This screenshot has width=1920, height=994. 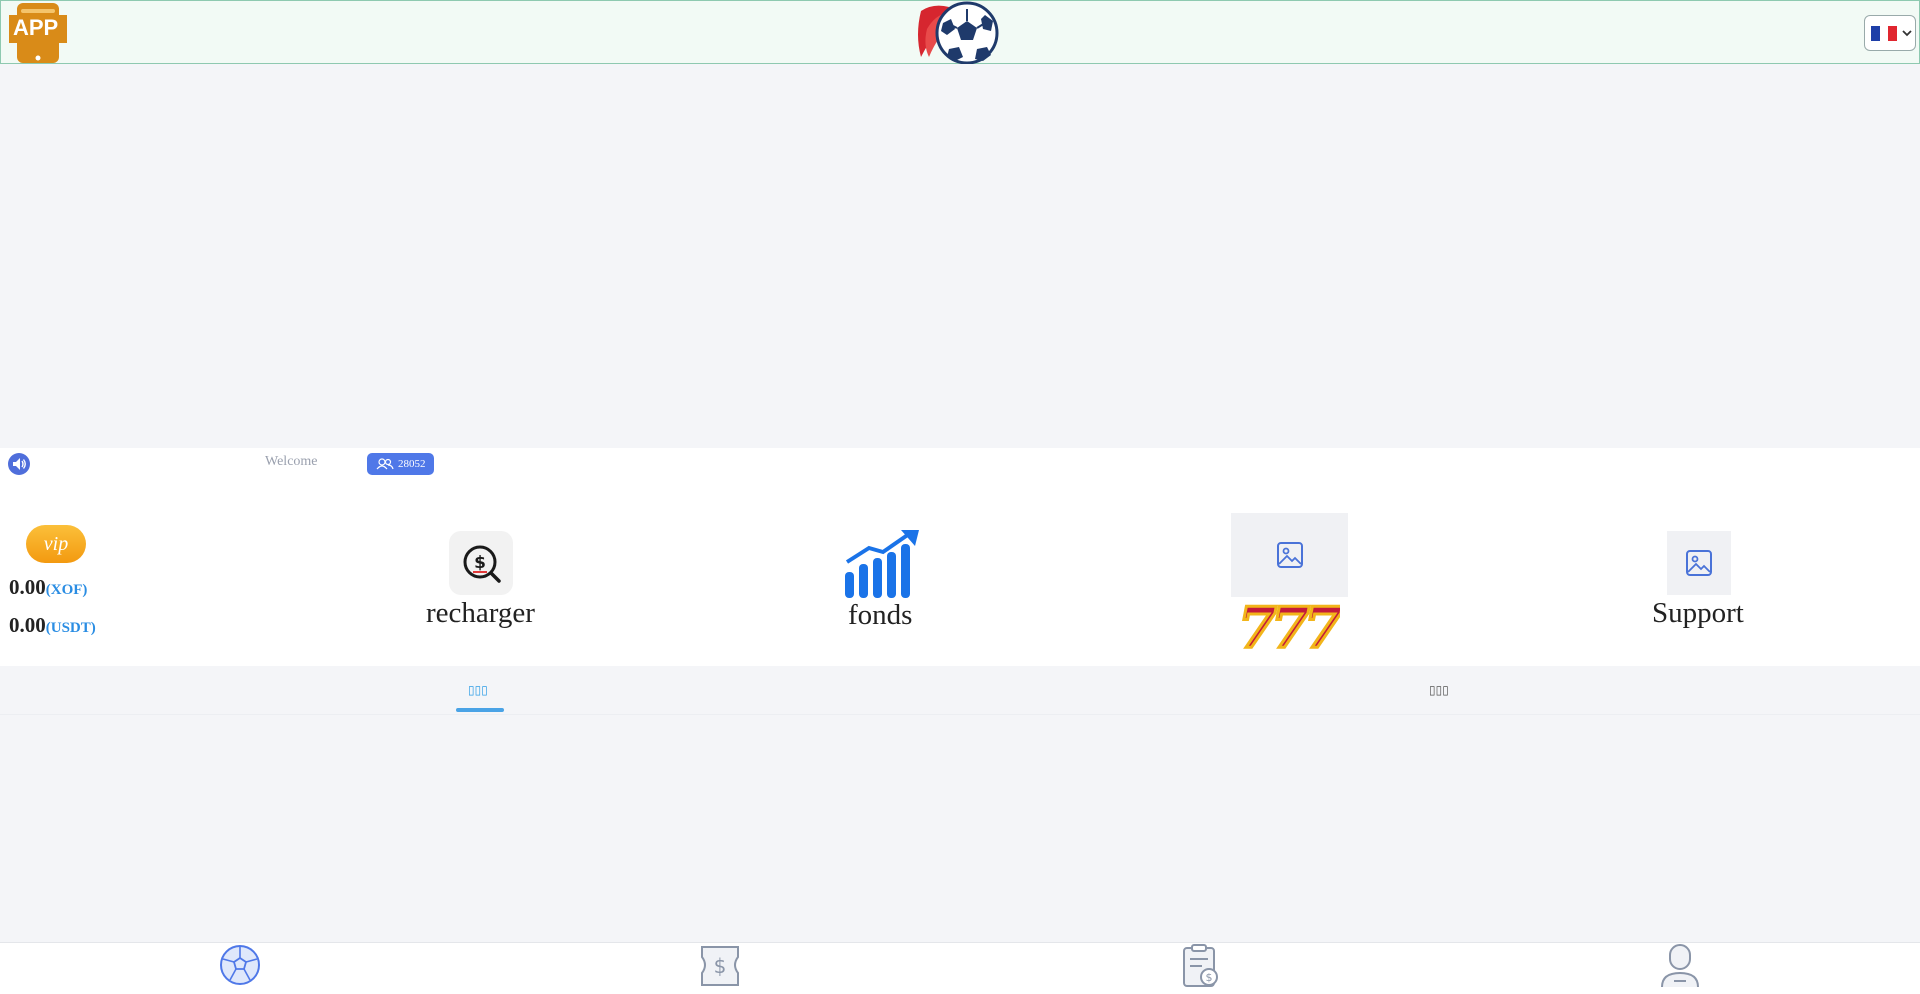 I want to click on user-icon, so click(x=1680, y=966).